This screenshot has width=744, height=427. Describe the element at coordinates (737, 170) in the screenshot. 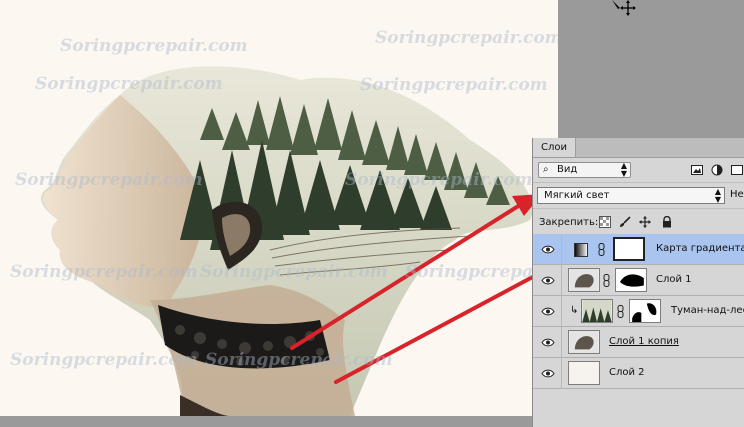

I see `type-filter-icon` at that location.